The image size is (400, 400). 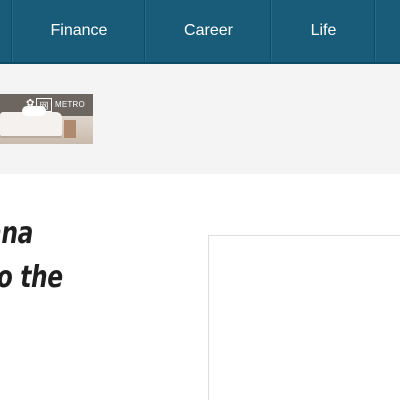 I want to click on nav-item-label: Career, so click(x=208, y=30).